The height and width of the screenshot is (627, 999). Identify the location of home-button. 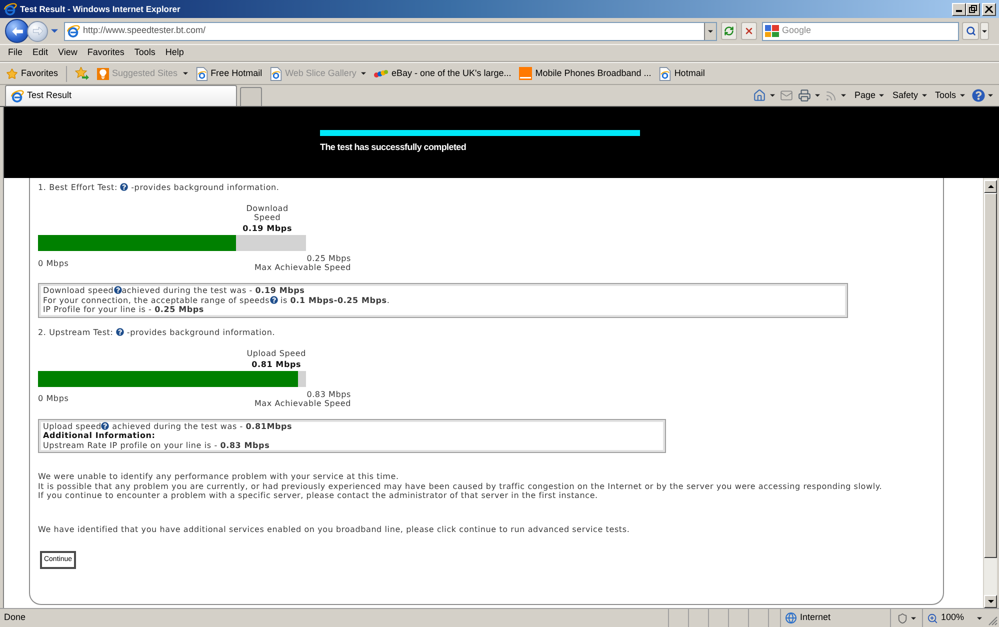
(764, 95).